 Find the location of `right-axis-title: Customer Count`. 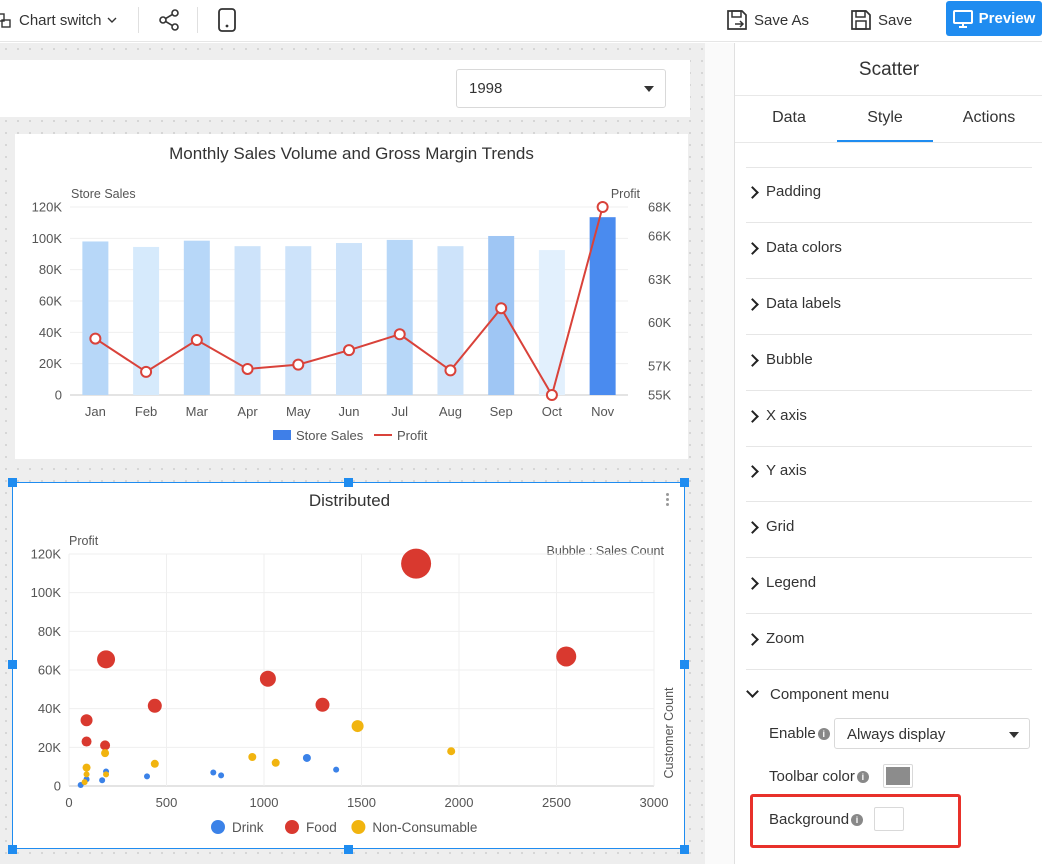

right-axis-title: Customer Count is located at coordinates (669, 733).